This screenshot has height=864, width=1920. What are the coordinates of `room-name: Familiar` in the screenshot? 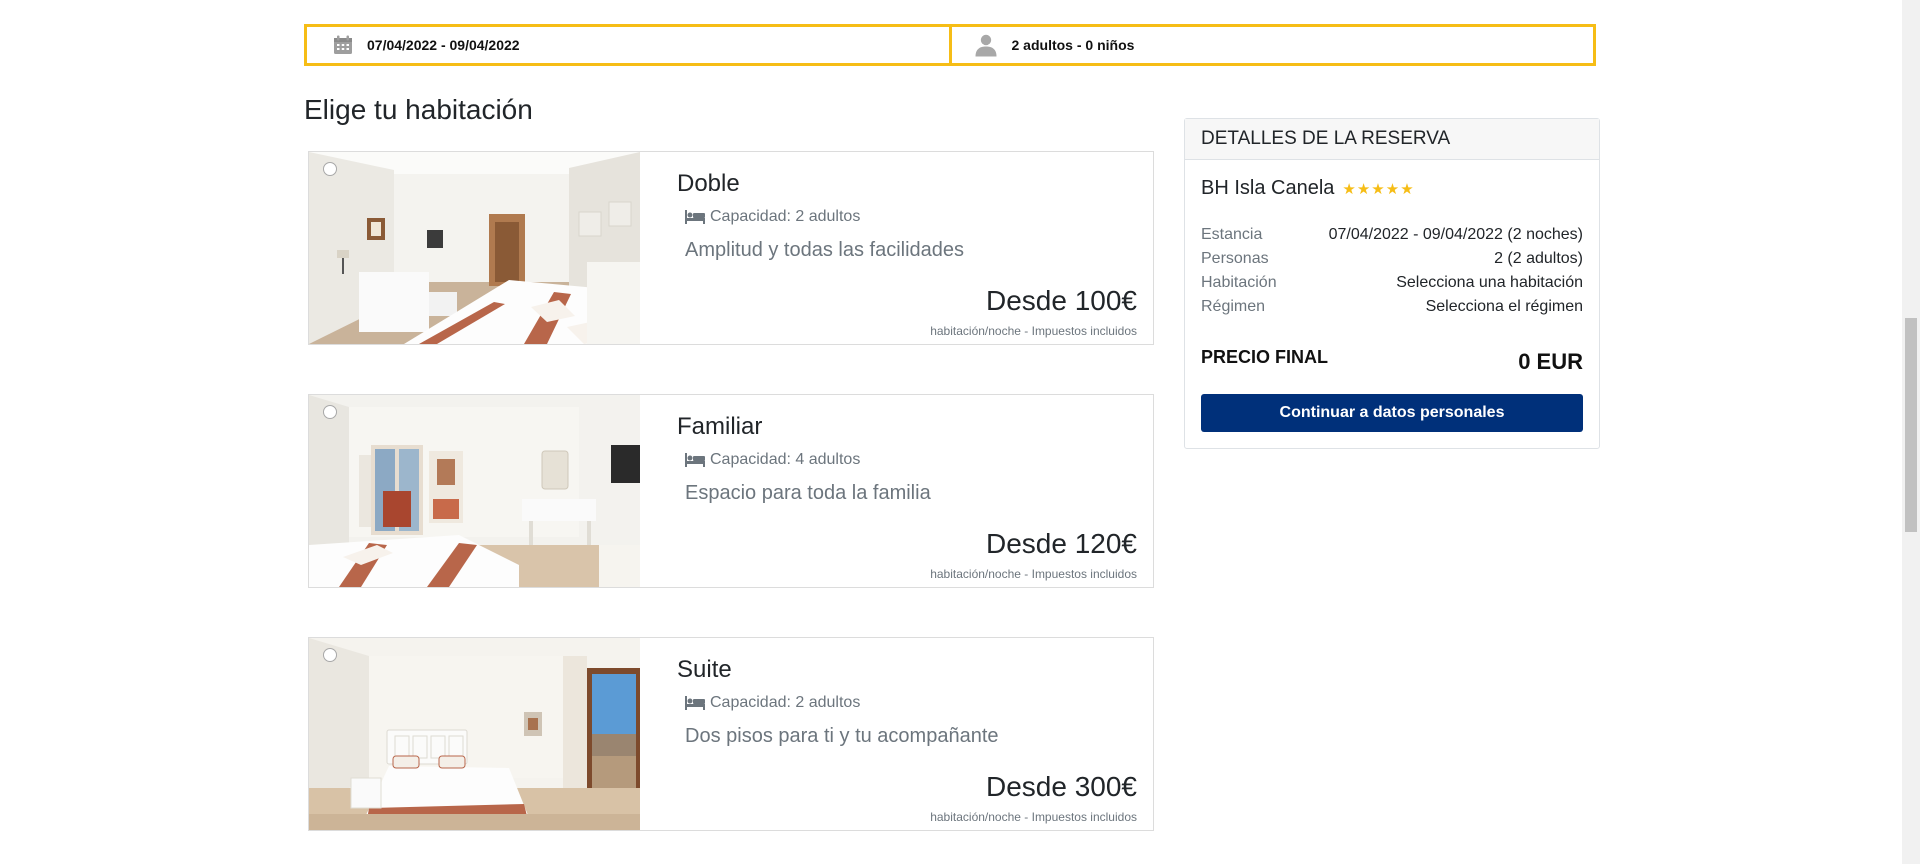 It's located at (720, 426).